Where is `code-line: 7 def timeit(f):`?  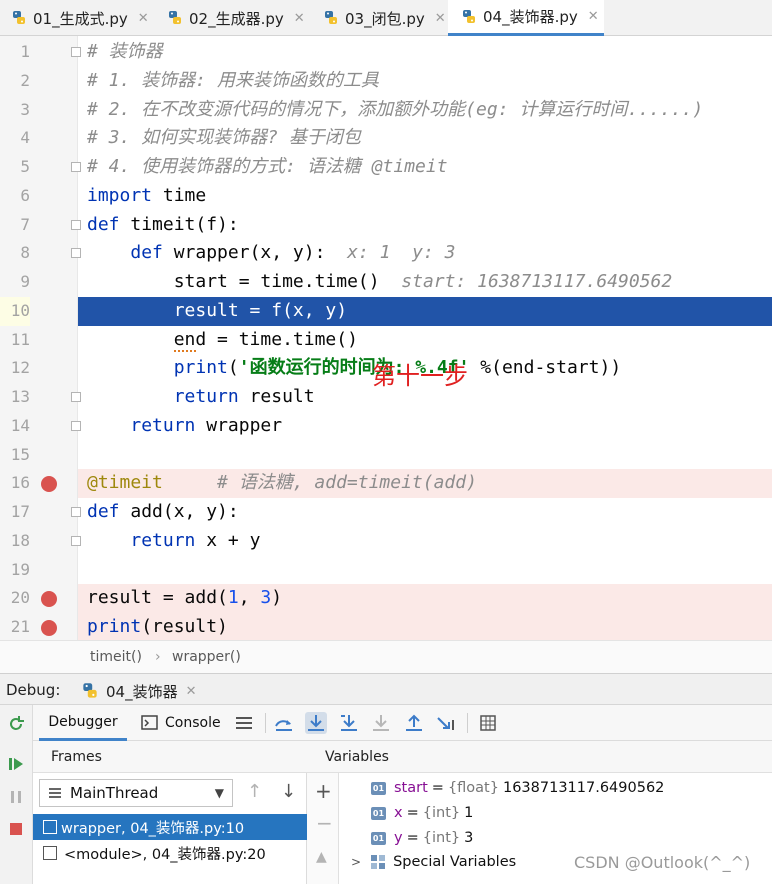
code-line: 7 def timeit(f): is located at coordinates (386, 225).